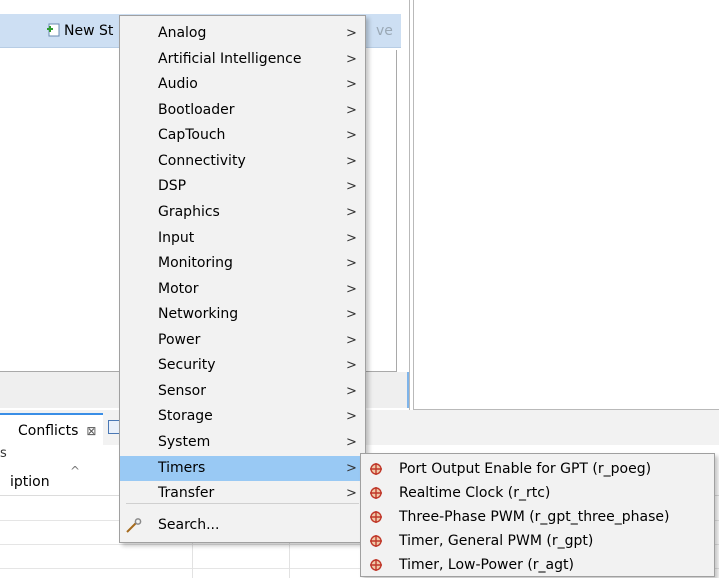 The image size is (719, 578). Describe the element at coordinates (89, 31) in the screenshot. I see `new-stack-label: New St` at that location.